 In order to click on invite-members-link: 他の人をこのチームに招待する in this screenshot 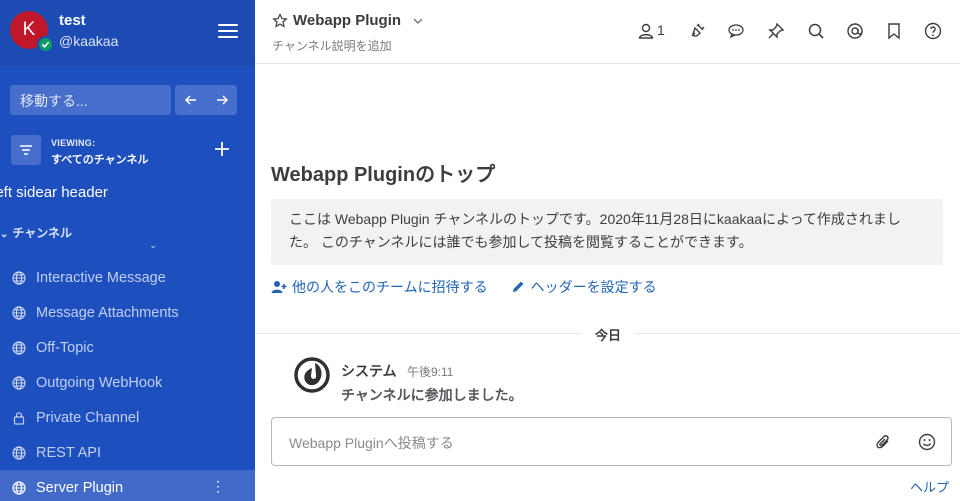, I will do `click(379, 287)`.